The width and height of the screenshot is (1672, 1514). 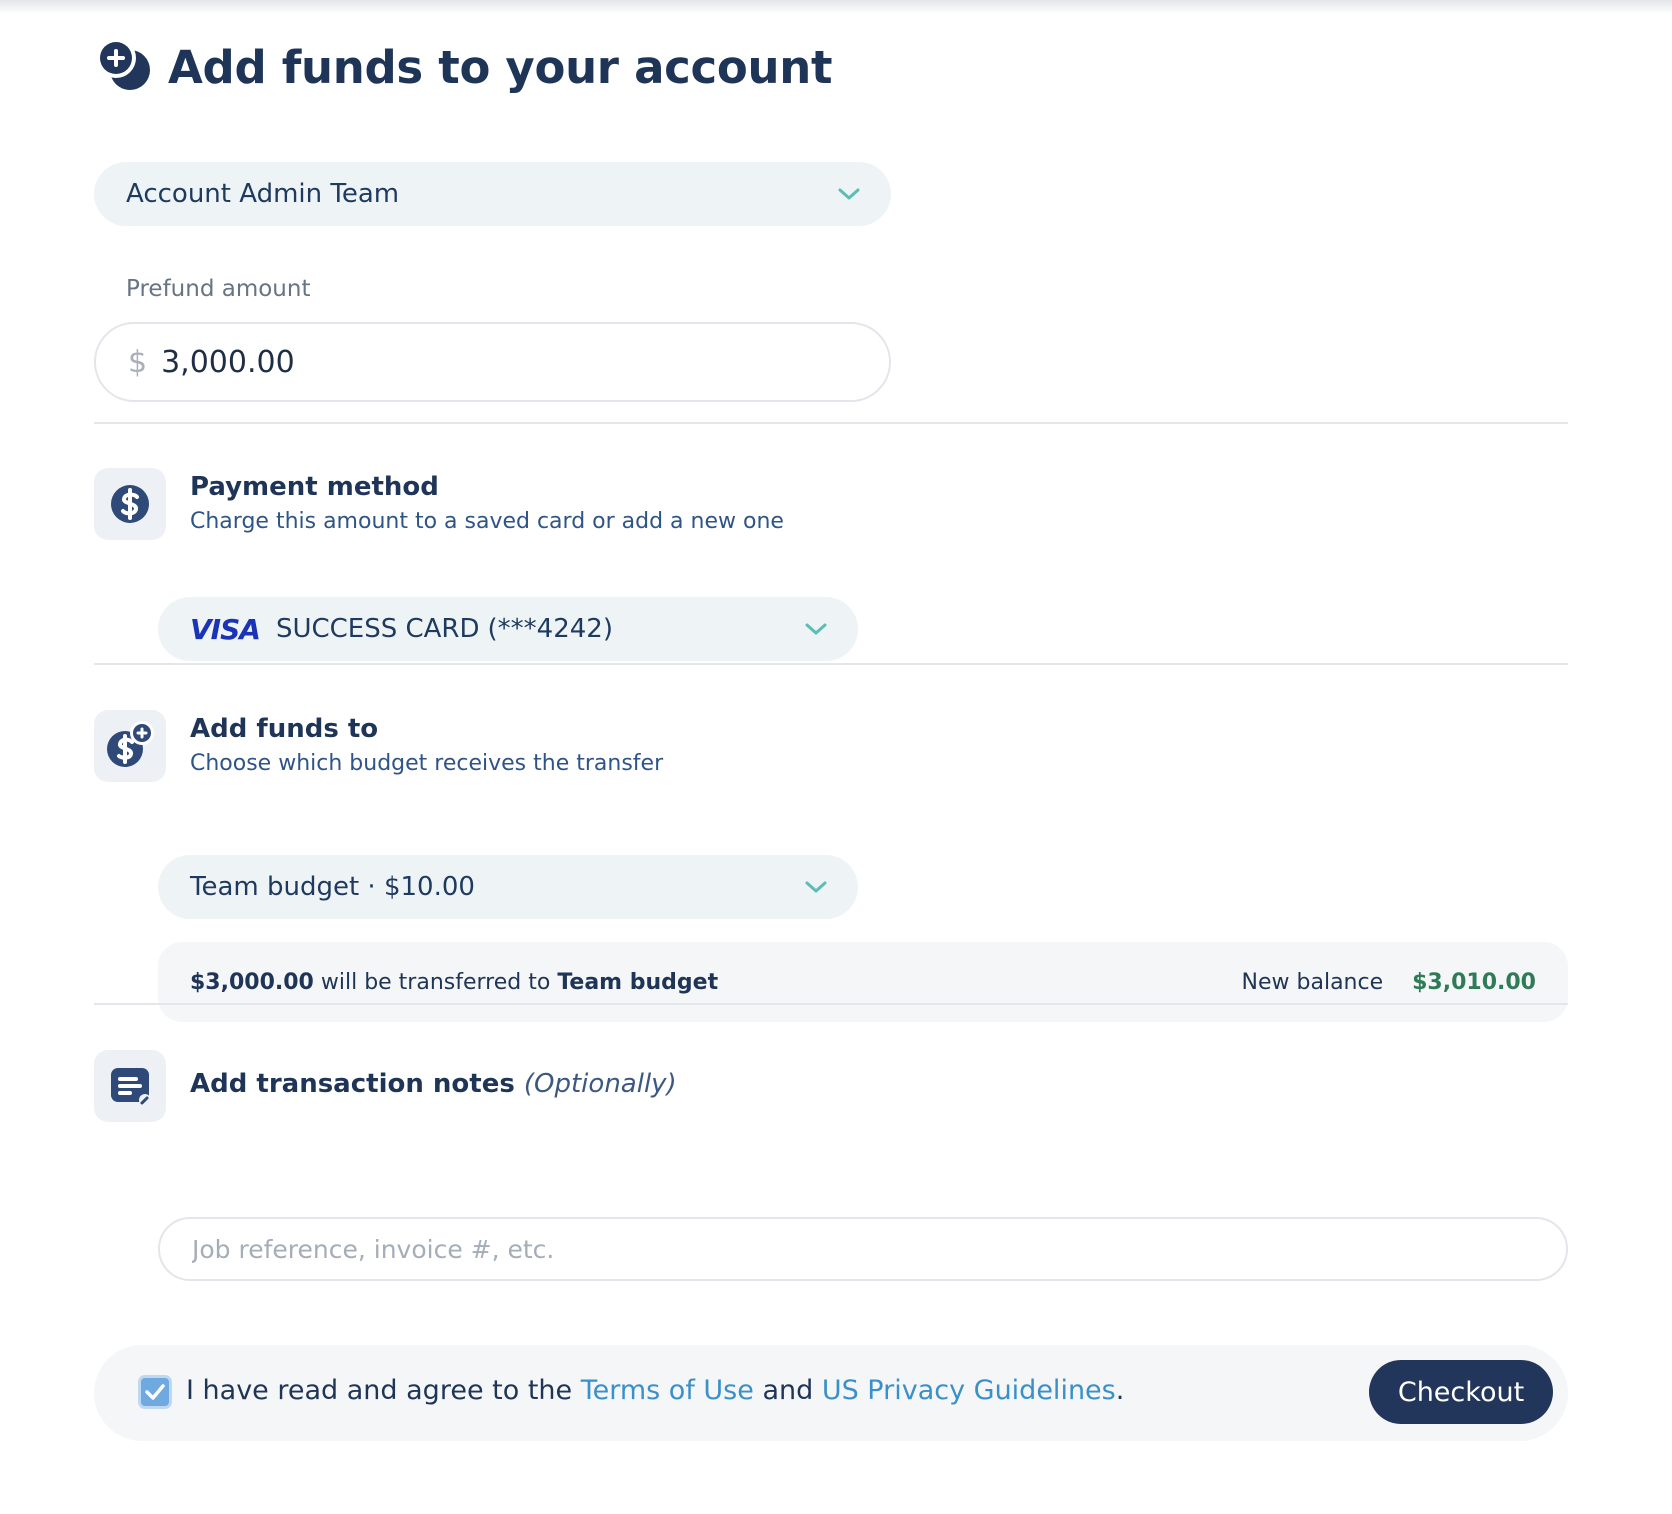 What do you see at coordinates (284, 729) in the screenshot?
I see `add-funds-to-title: Add funds to` at bounding box center [284, 729].